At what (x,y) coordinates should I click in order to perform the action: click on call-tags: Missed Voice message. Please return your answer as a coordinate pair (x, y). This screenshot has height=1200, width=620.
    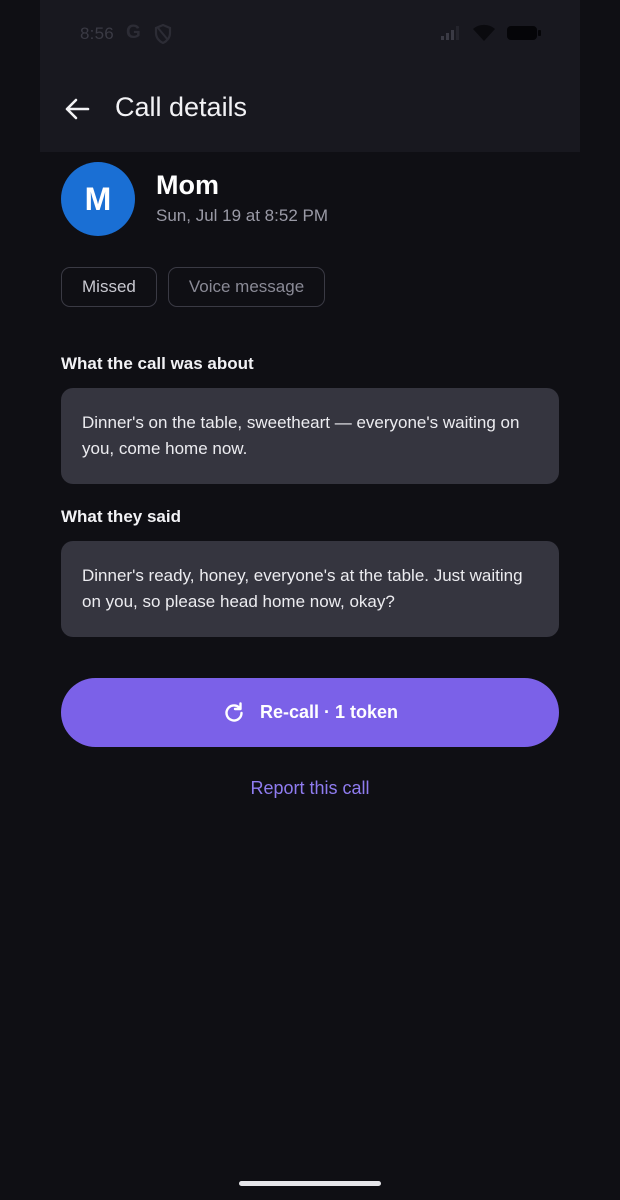
    Looking at the image, I should click on (193, 287).